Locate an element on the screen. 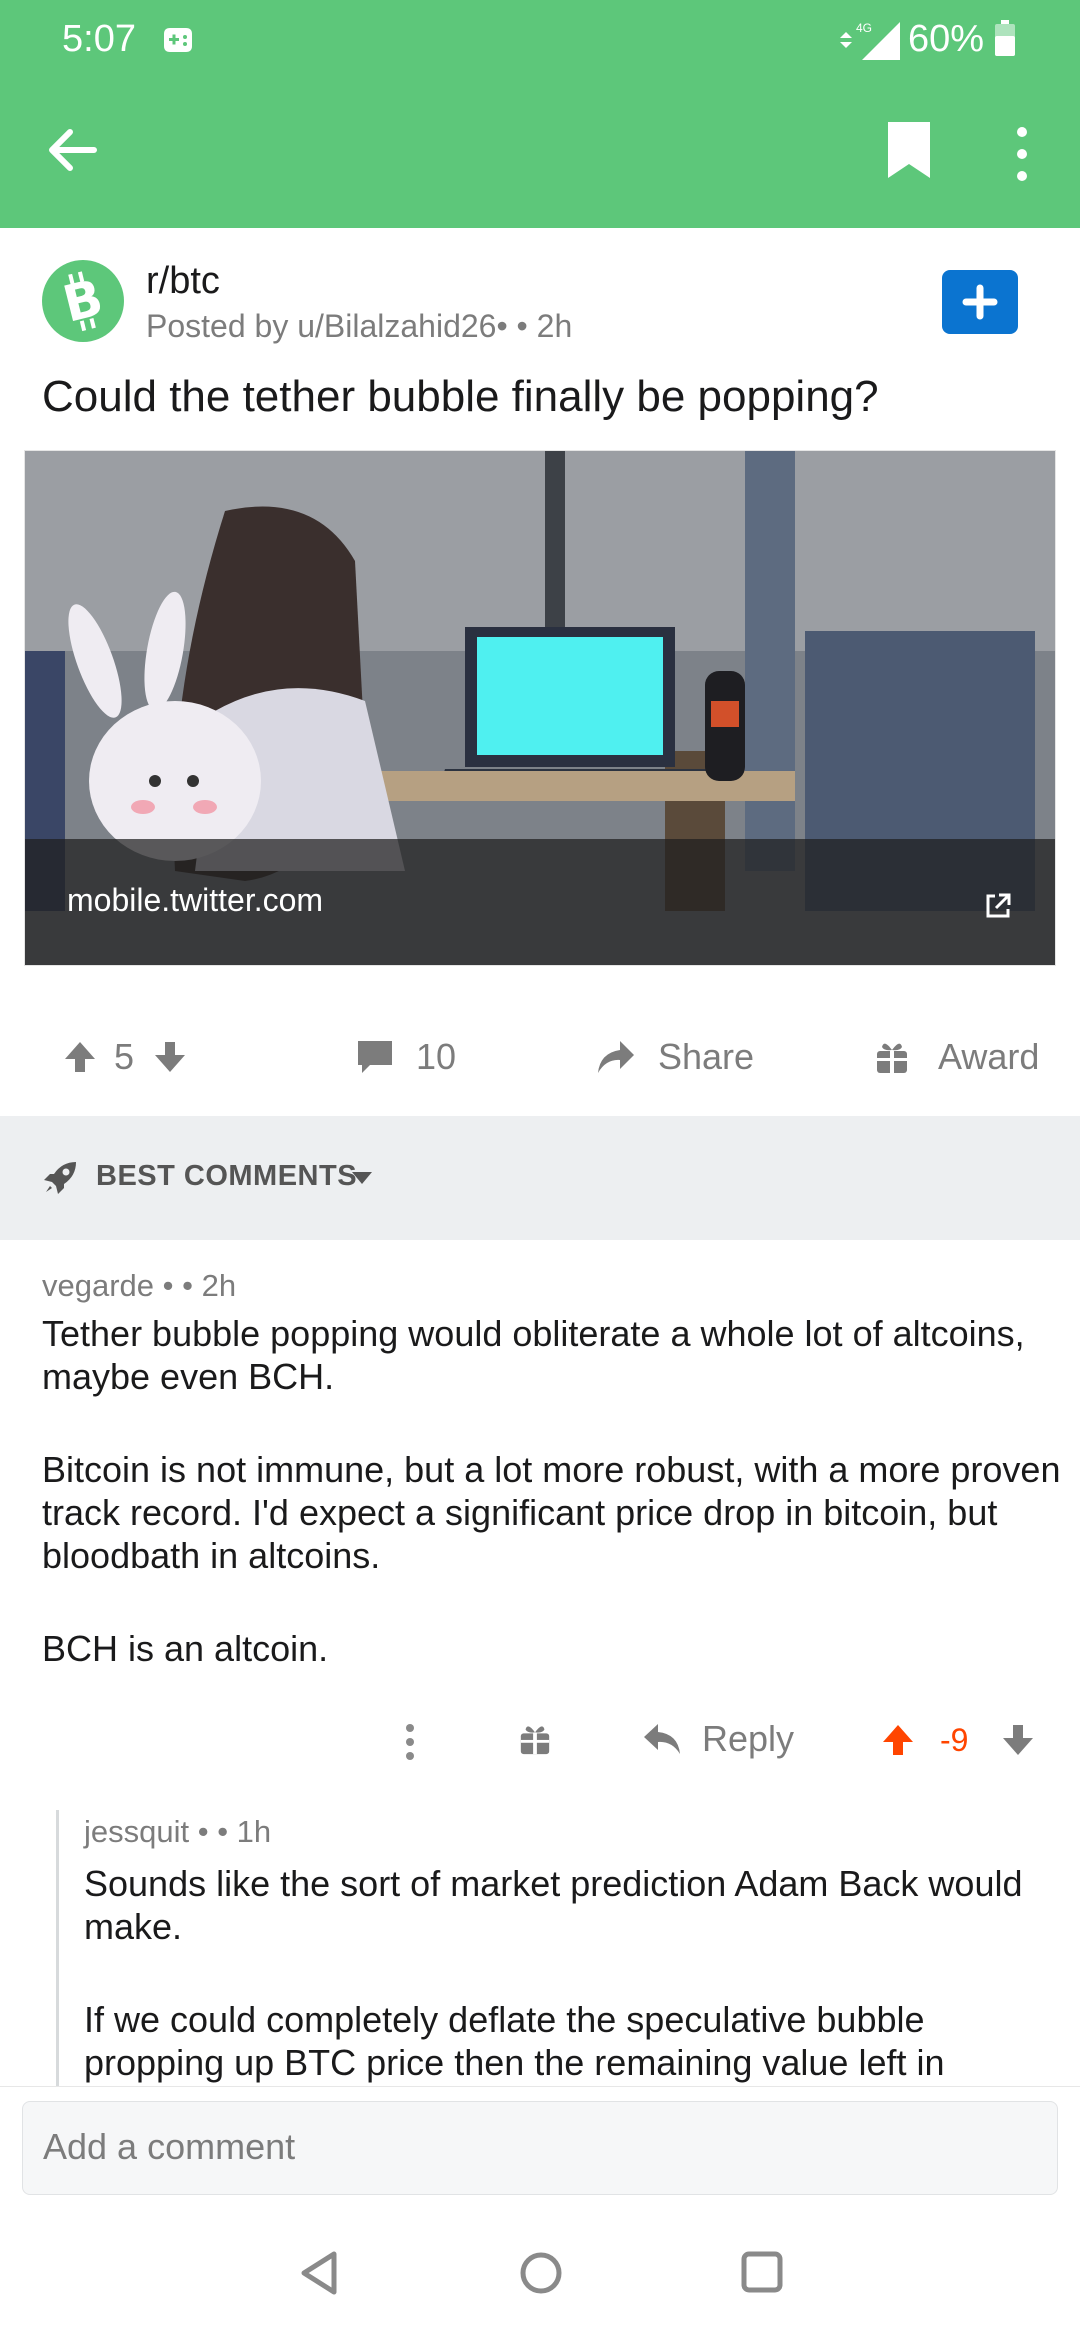  plus-icon is located at coordinates (980, 302).